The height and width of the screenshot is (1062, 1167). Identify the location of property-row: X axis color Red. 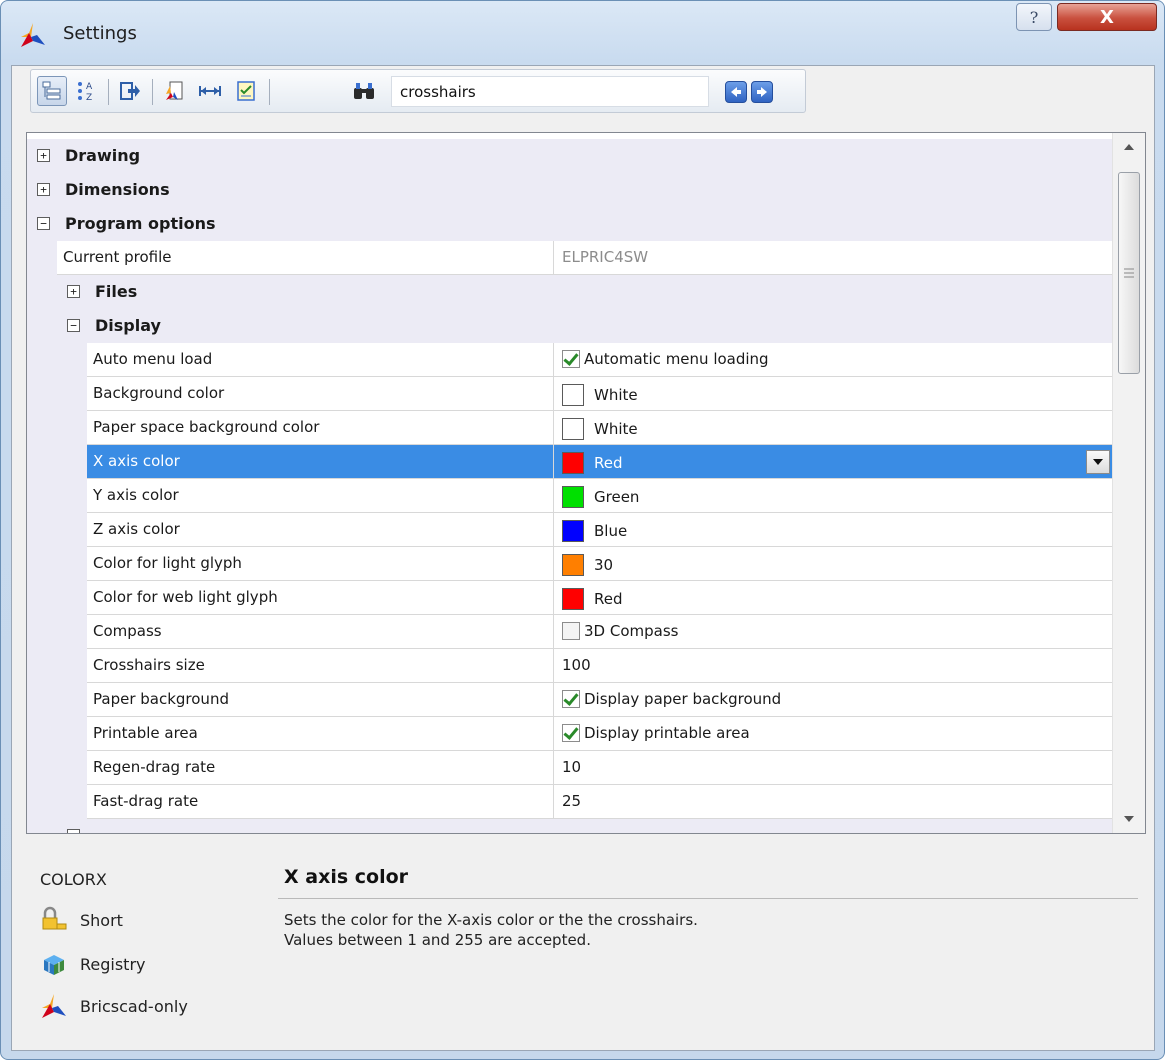
(569, 462).